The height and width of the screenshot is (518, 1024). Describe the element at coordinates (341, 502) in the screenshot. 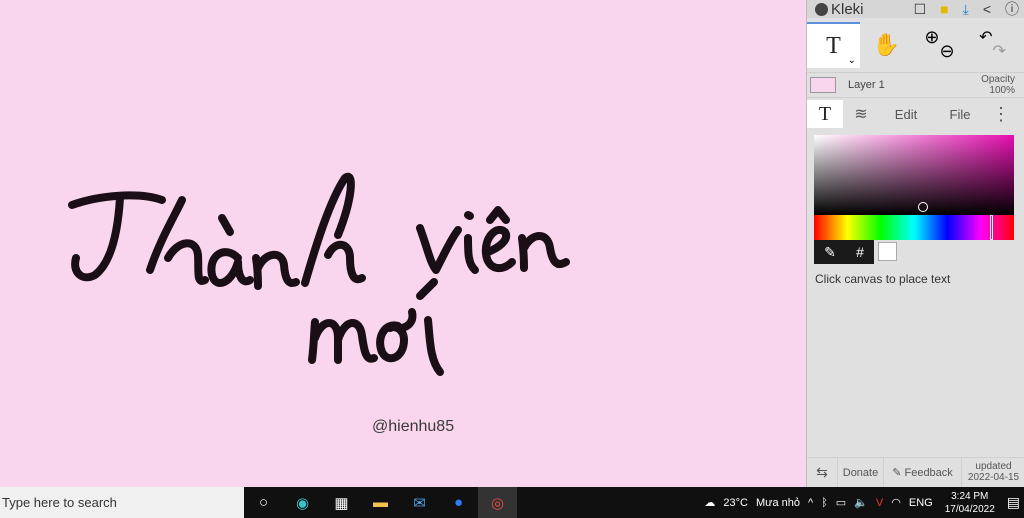

I see `microsoft-store-icon: ▦` at that location.